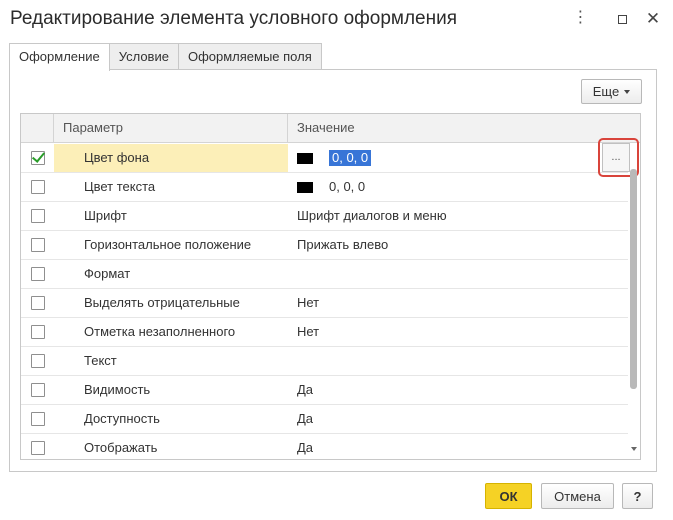 This screenshot has height=520, width=673. I want to click on table-row: Цвет фона 0, 0, 0, so click(324, 158).